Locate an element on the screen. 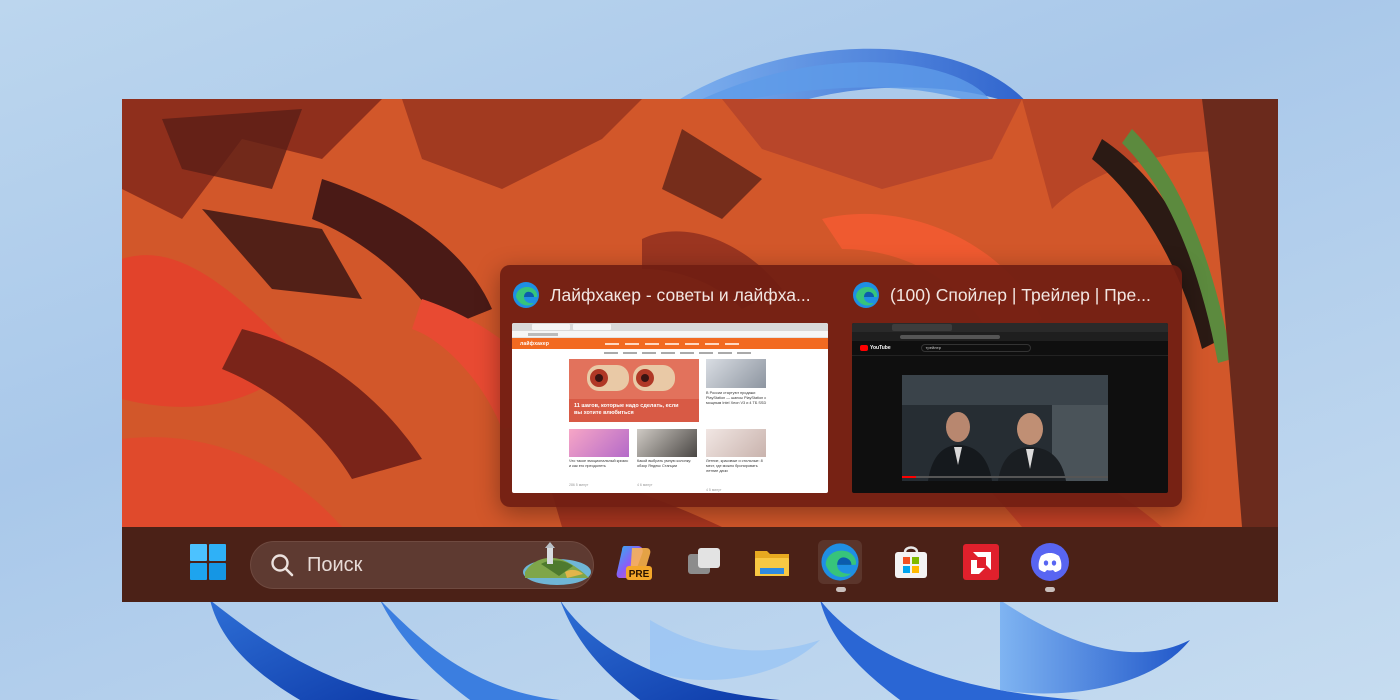  youtube-page-snapshot: YouTube трейлер is located at coordinates (1010, 408).